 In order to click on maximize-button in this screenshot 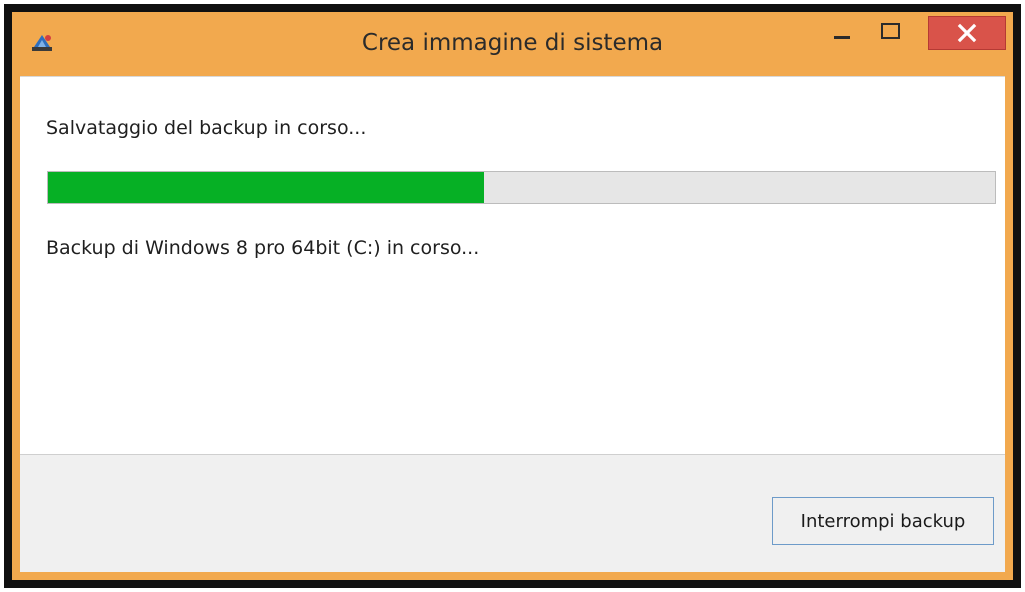, I will do `click(891, 32)`.